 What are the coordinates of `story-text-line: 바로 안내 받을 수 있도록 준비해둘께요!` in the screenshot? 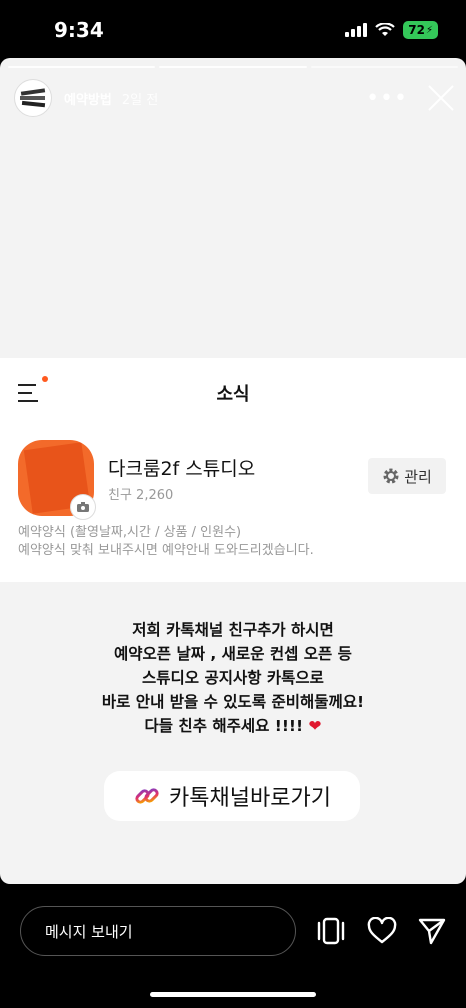 It's located at (233, 702).